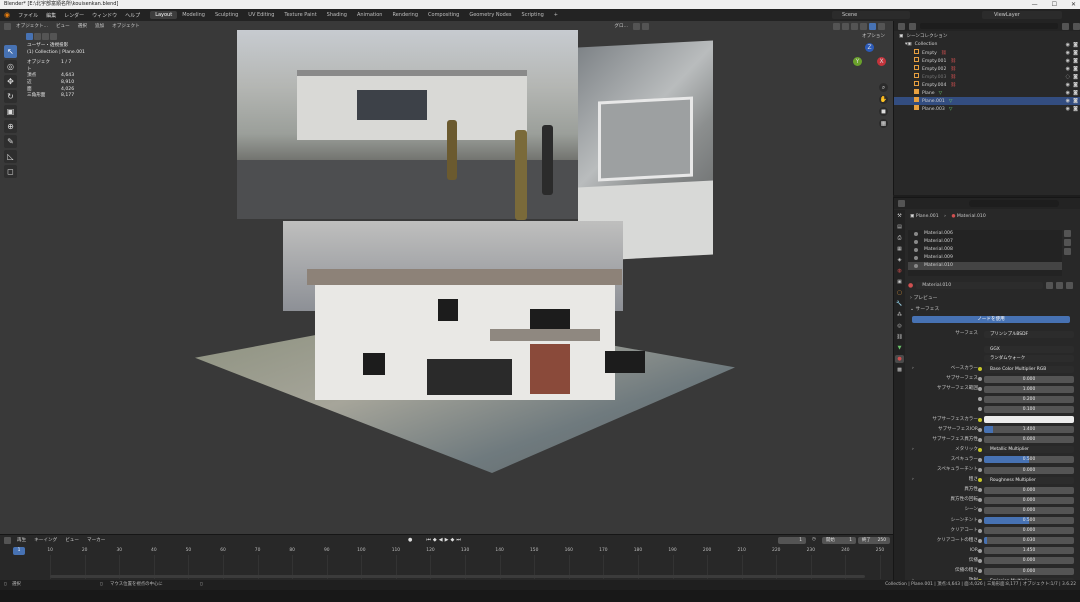 This screenshot has height=602, width=1080. I want to click on outliner-item: Empty ⛓ ◉ ◙, so click(987, 53).